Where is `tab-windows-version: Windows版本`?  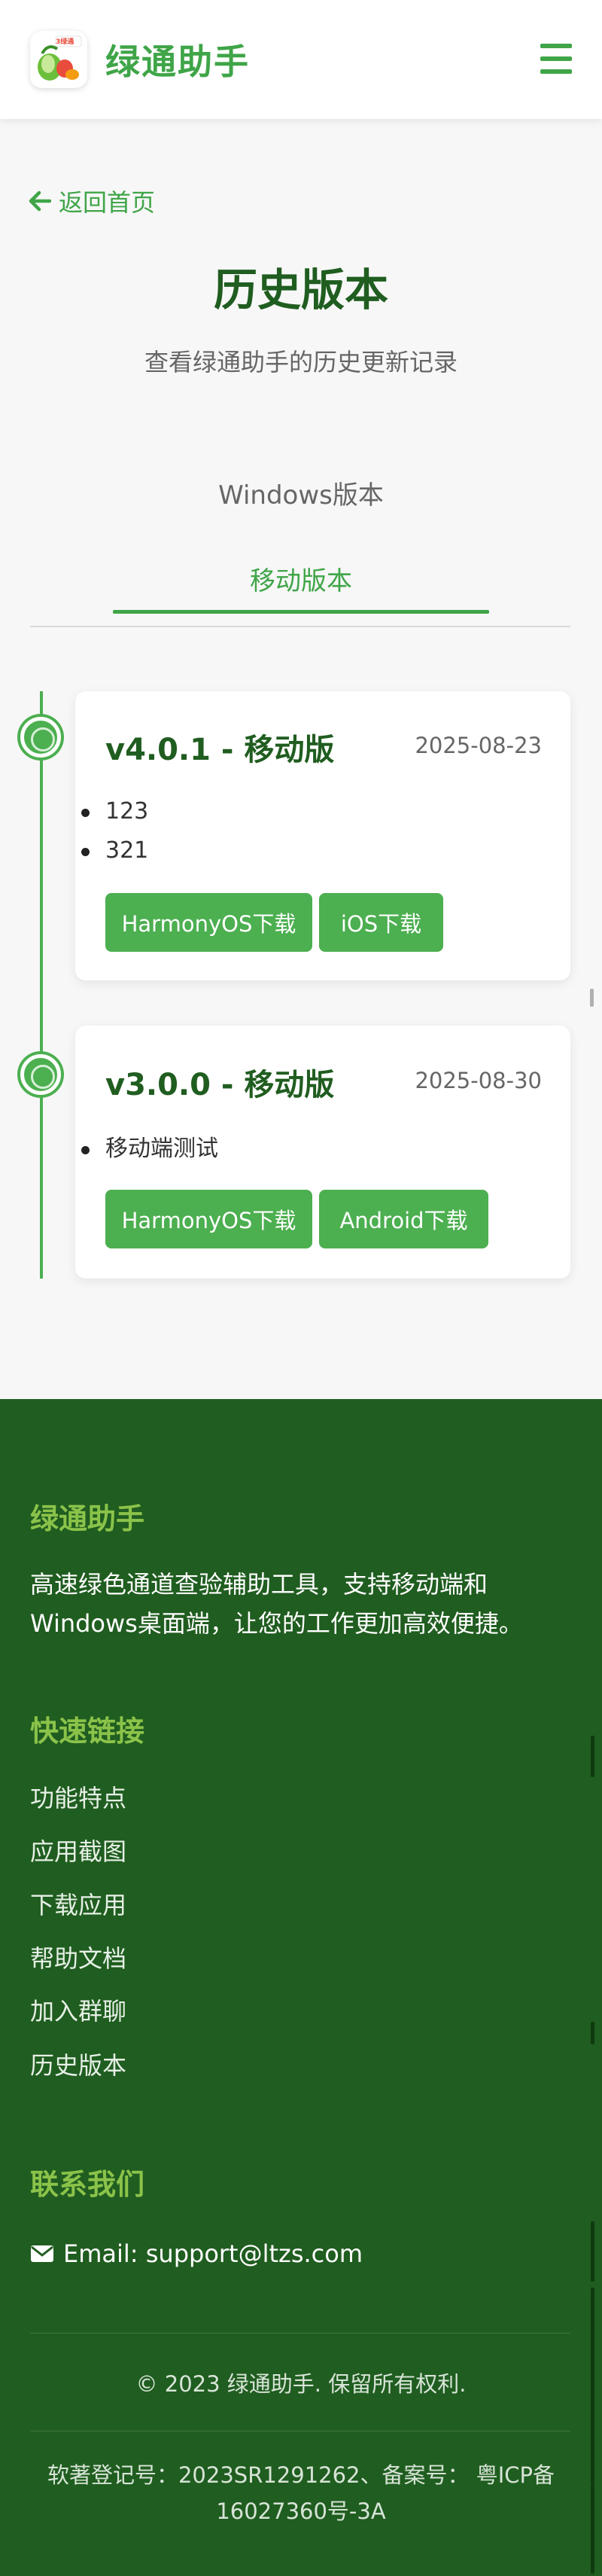 tab-windows-version: Windows版本 is located at coordinates (301, 492).